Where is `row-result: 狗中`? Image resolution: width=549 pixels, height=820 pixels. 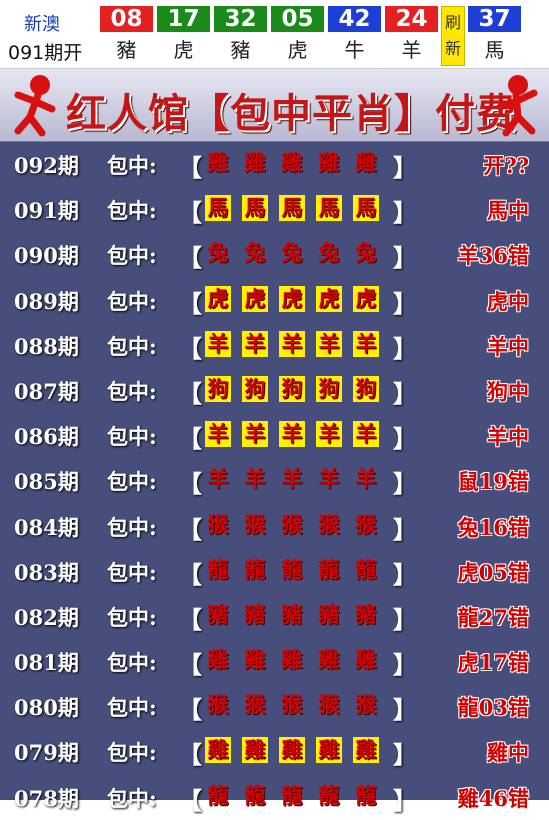 row-result: 狗中 is located at coordinates (508, 391).